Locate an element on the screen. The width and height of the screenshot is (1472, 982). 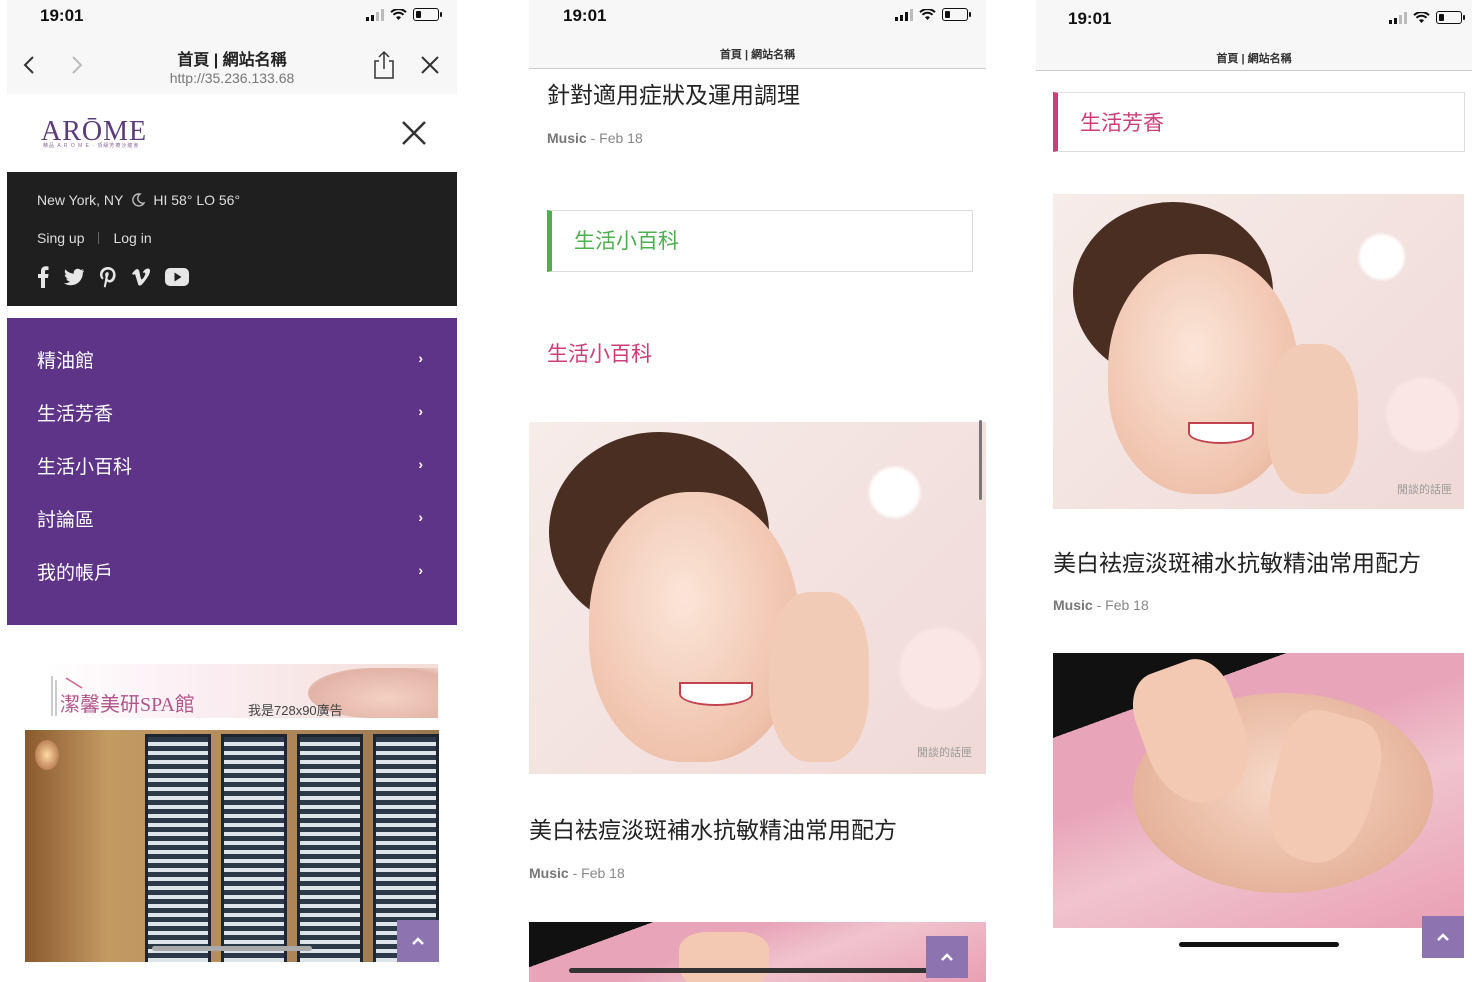
menu-item-life-aroma: 生活芳香 › is located at coordinates (232, 411).